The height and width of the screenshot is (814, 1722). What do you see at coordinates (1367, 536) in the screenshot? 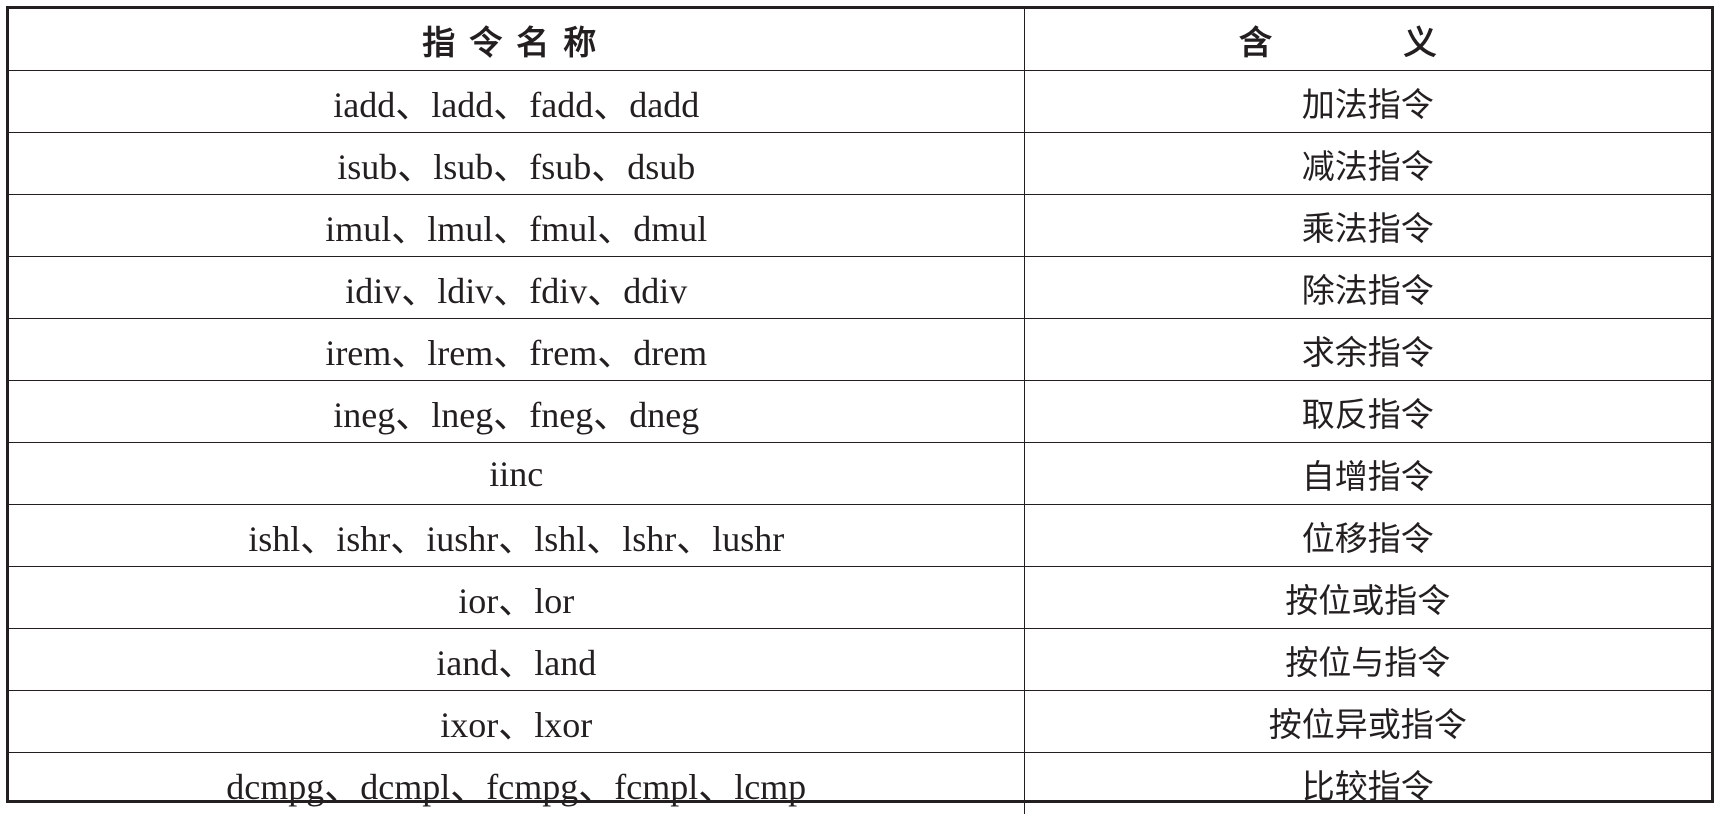
I see `meaning-cell: 位移指令` at bounding box center [1367, 536].